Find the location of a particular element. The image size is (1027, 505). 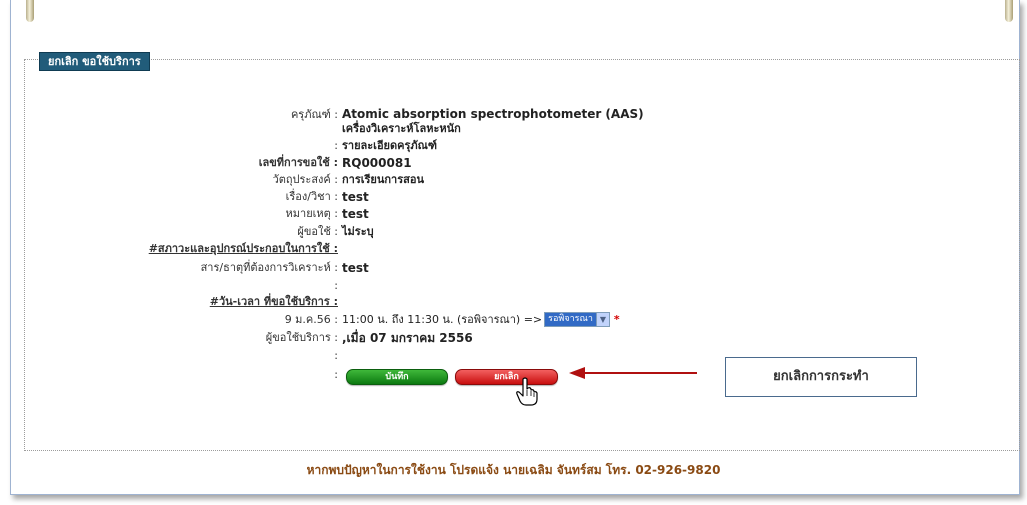

equipment-label: ครุภัณฑ์ : is located at coordinates (314, 114).